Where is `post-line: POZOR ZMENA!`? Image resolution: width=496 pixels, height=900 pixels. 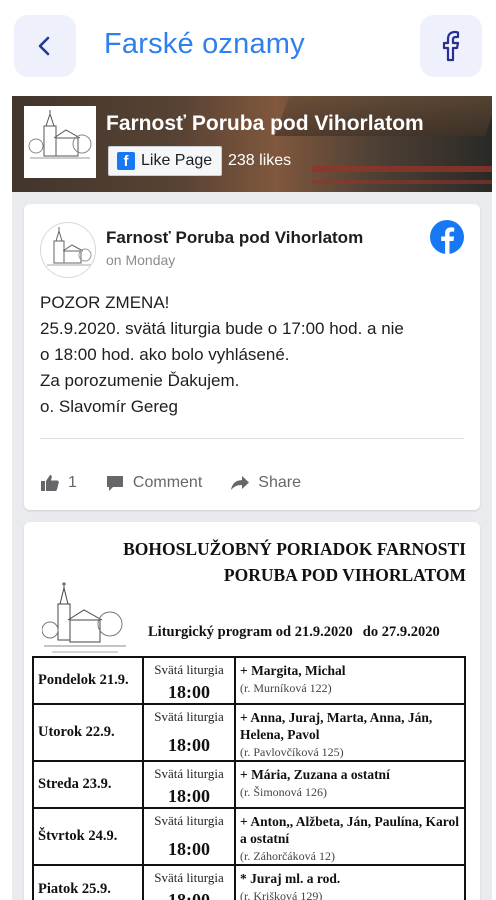
post-line: POZOR ZMENA! is located at coordinates (105, 302).